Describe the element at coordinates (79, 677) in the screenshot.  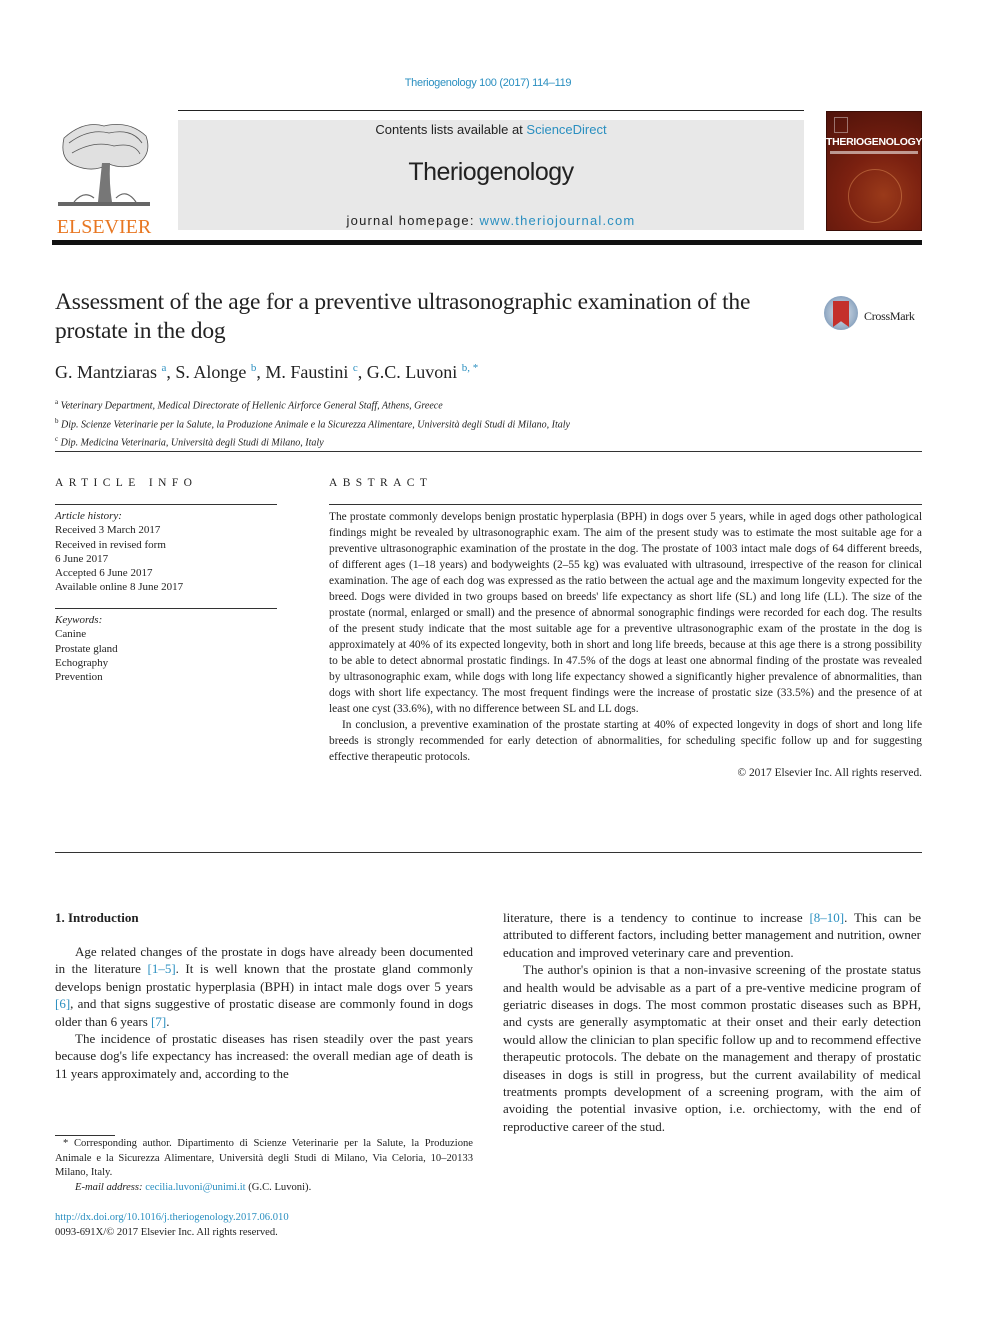
I see `keyword: Prevention` at that location.